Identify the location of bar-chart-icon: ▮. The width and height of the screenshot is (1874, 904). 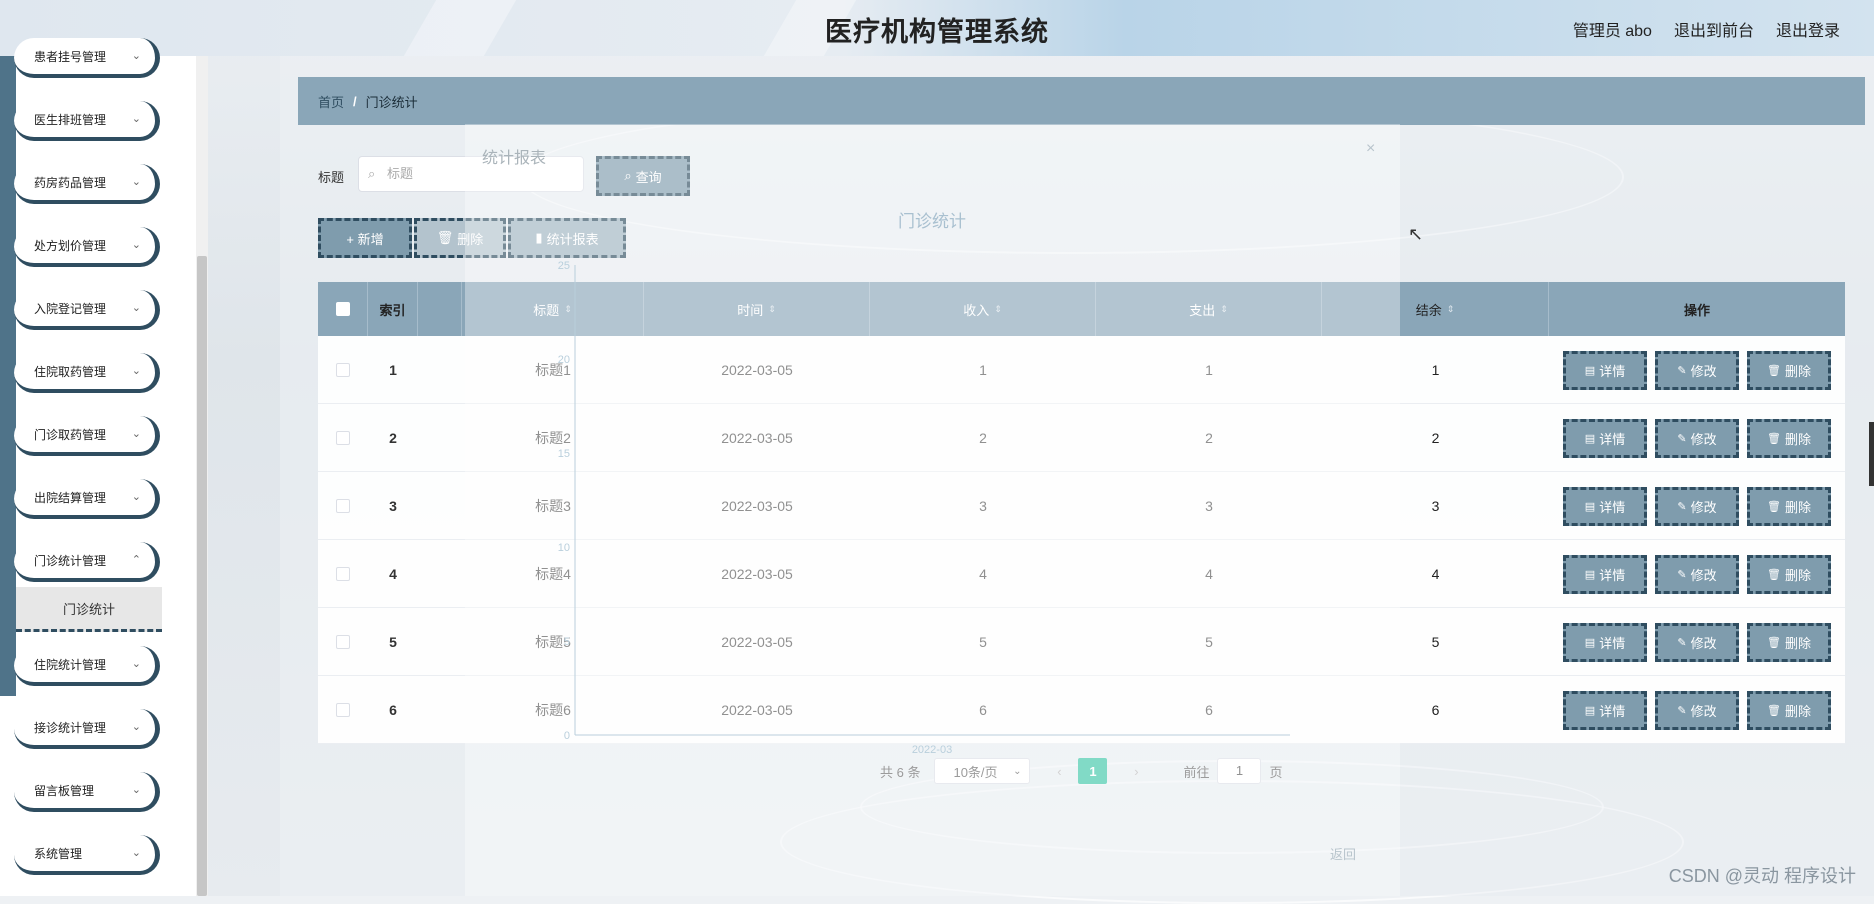
(539, 237).